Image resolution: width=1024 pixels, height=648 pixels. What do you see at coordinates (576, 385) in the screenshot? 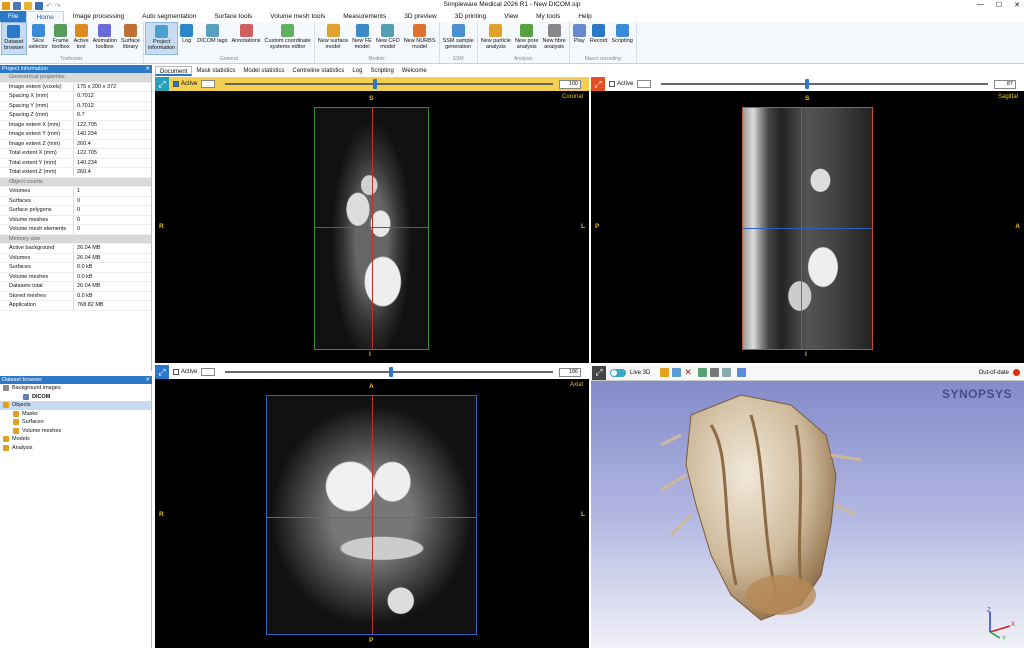
I see `view-name: Axial` at bounding box center [576, 385].